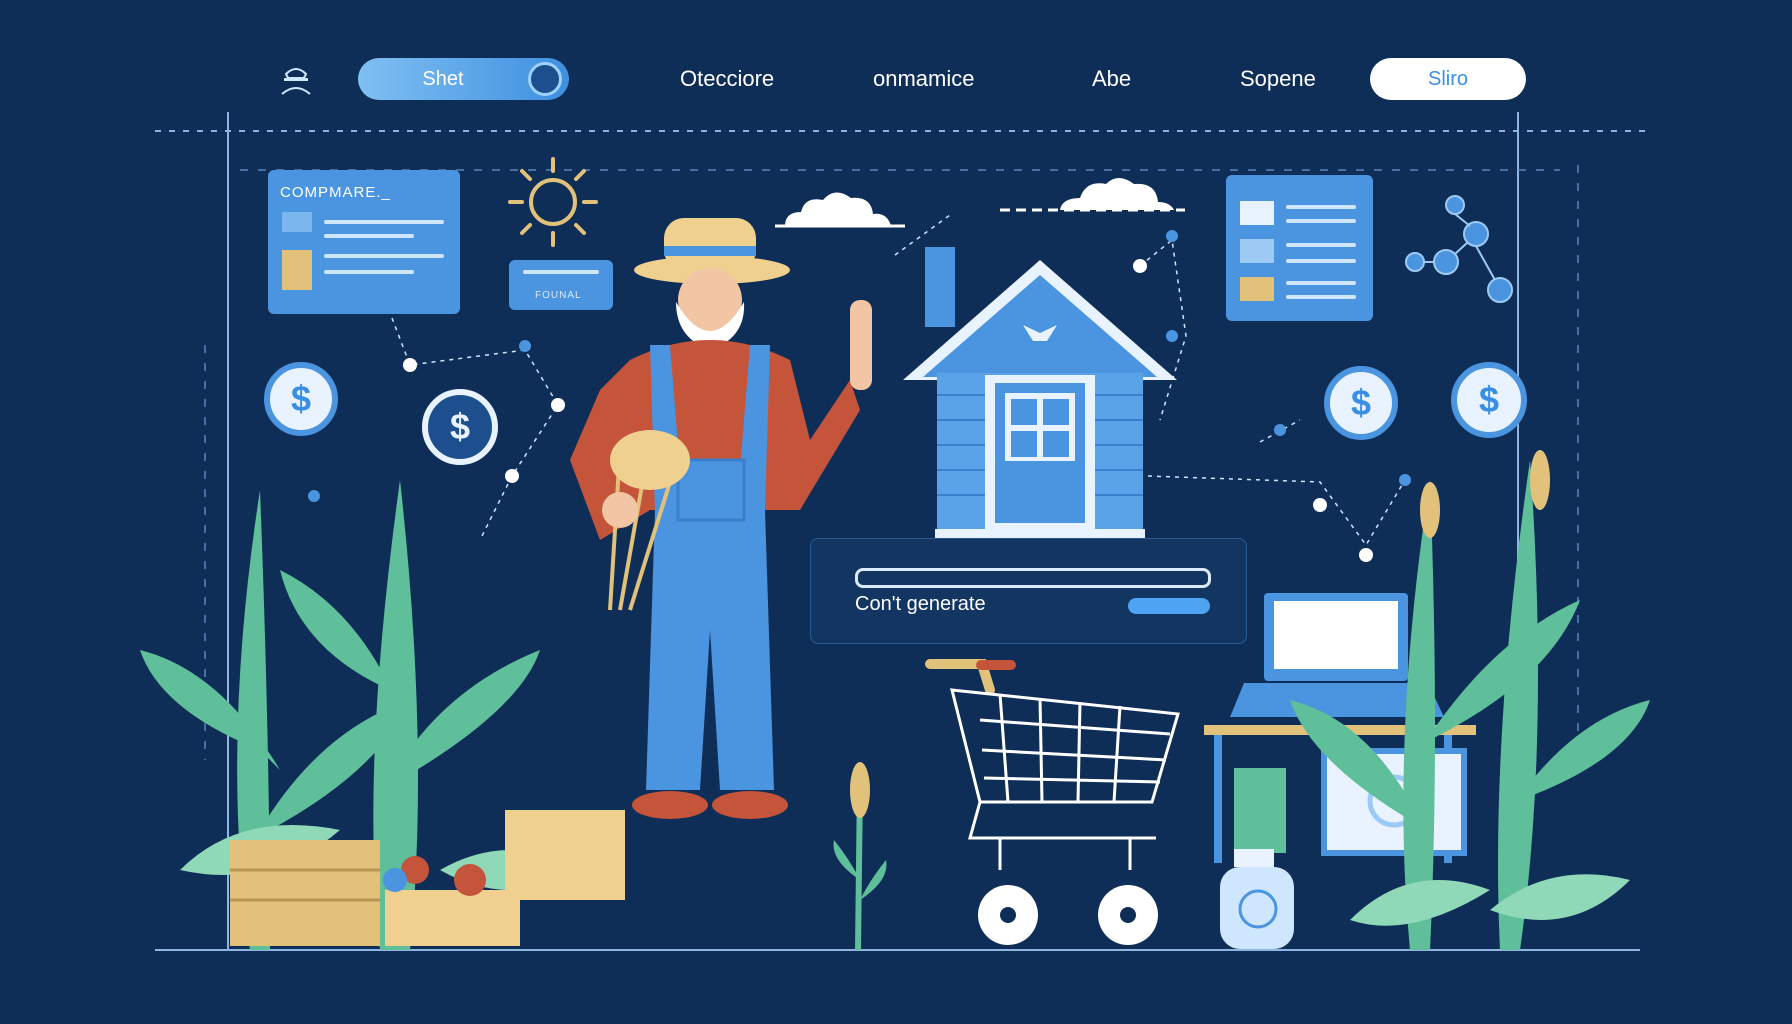 The height and width of the screenshot is (1024, 1792). I want to click on generate-button, so click(1169, 606).